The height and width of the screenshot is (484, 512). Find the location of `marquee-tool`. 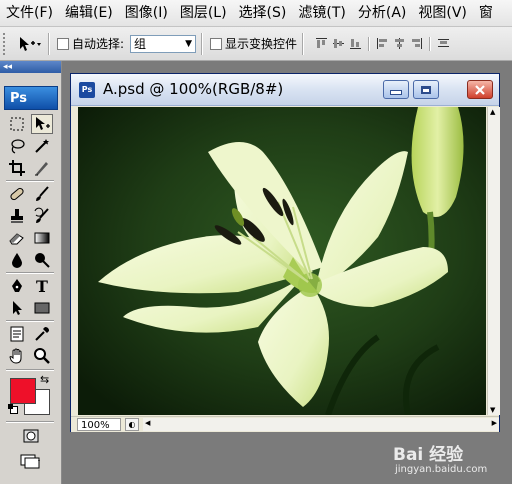

marquee-tool is located at coordinates (17, 124).